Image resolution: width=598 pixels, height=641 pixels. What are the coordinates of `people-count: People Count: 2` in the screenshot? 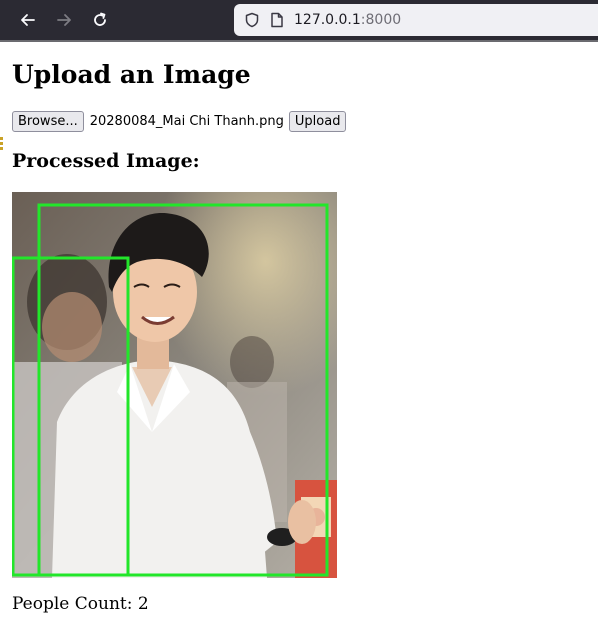 It's located at (80, 604).